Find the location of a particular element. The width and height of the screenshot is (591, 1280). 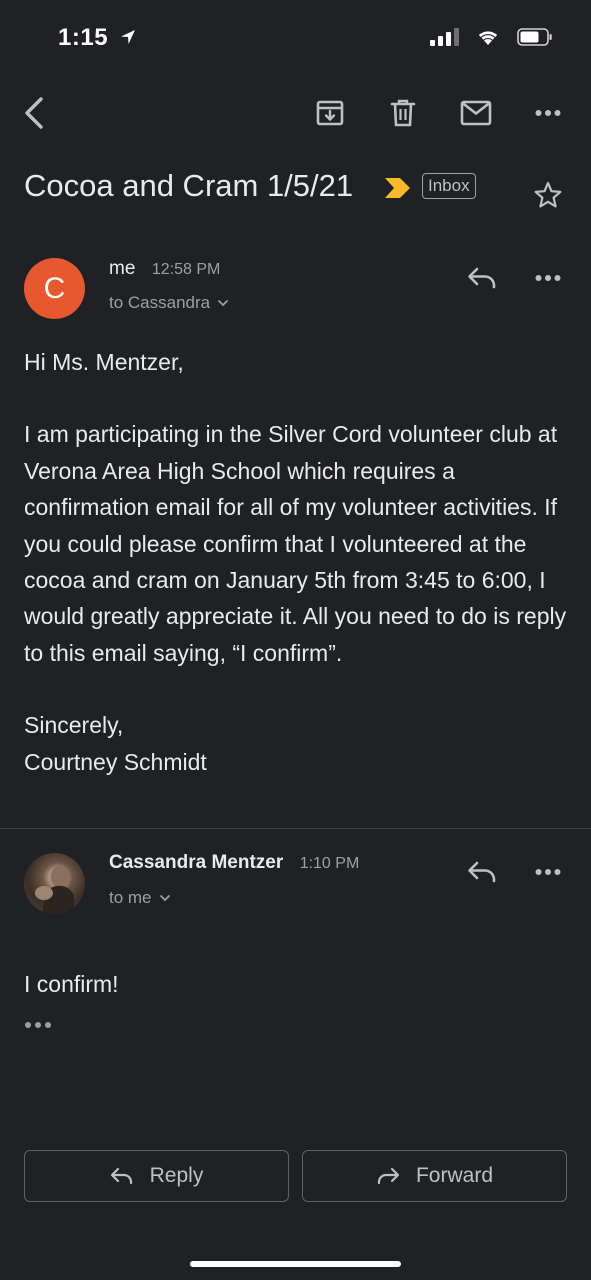

message-time: 12:58 PM is located at coordinates (186, 269).